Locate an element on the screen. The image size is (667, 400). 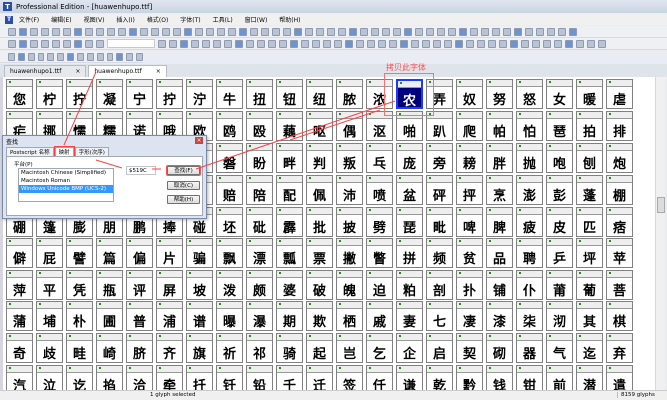
glyph-cell: 莆 is located at coordinates (559, 285).